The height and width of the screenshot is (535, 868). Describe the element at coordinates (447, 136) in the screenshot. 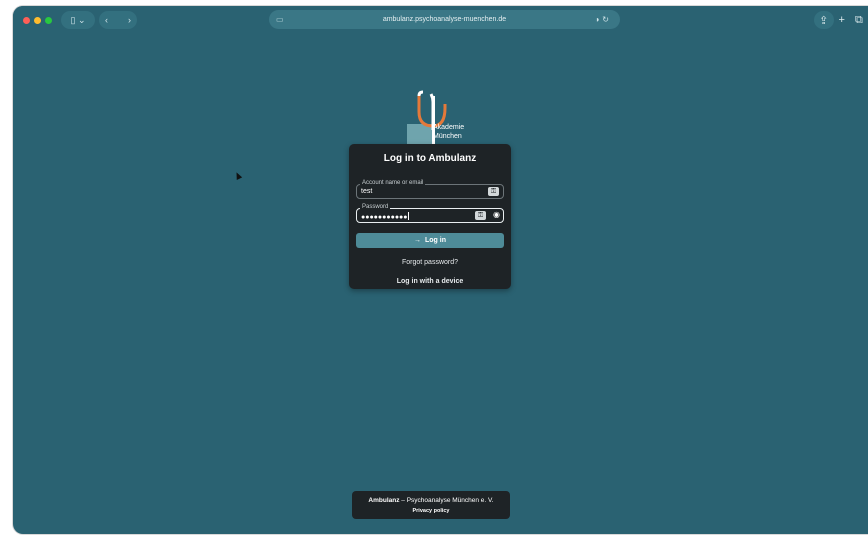

I see `logo-line-2: München` at that location.